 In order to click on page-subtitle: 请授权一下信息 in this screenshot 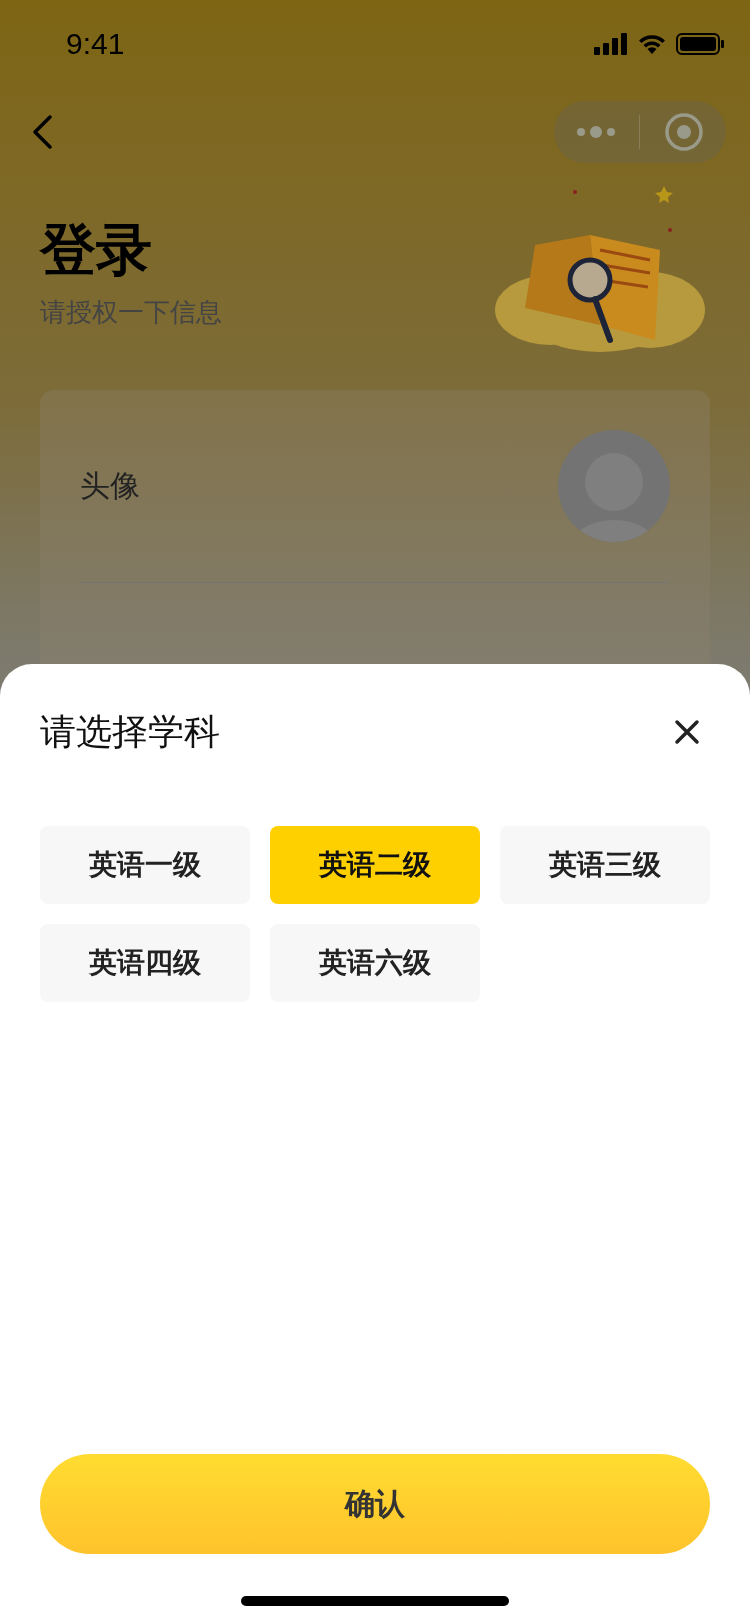, I will do `click(131, 312)`.